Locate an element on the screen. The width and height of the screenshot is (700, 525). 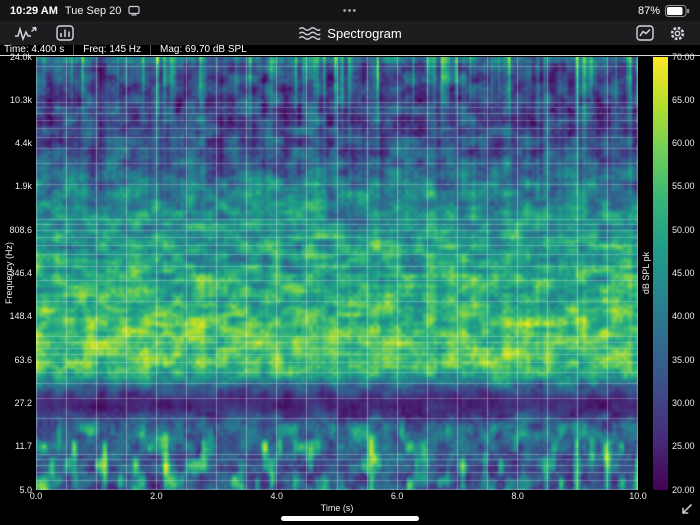
y-tick-label: 4.4k is located at coordinates (23, 143).